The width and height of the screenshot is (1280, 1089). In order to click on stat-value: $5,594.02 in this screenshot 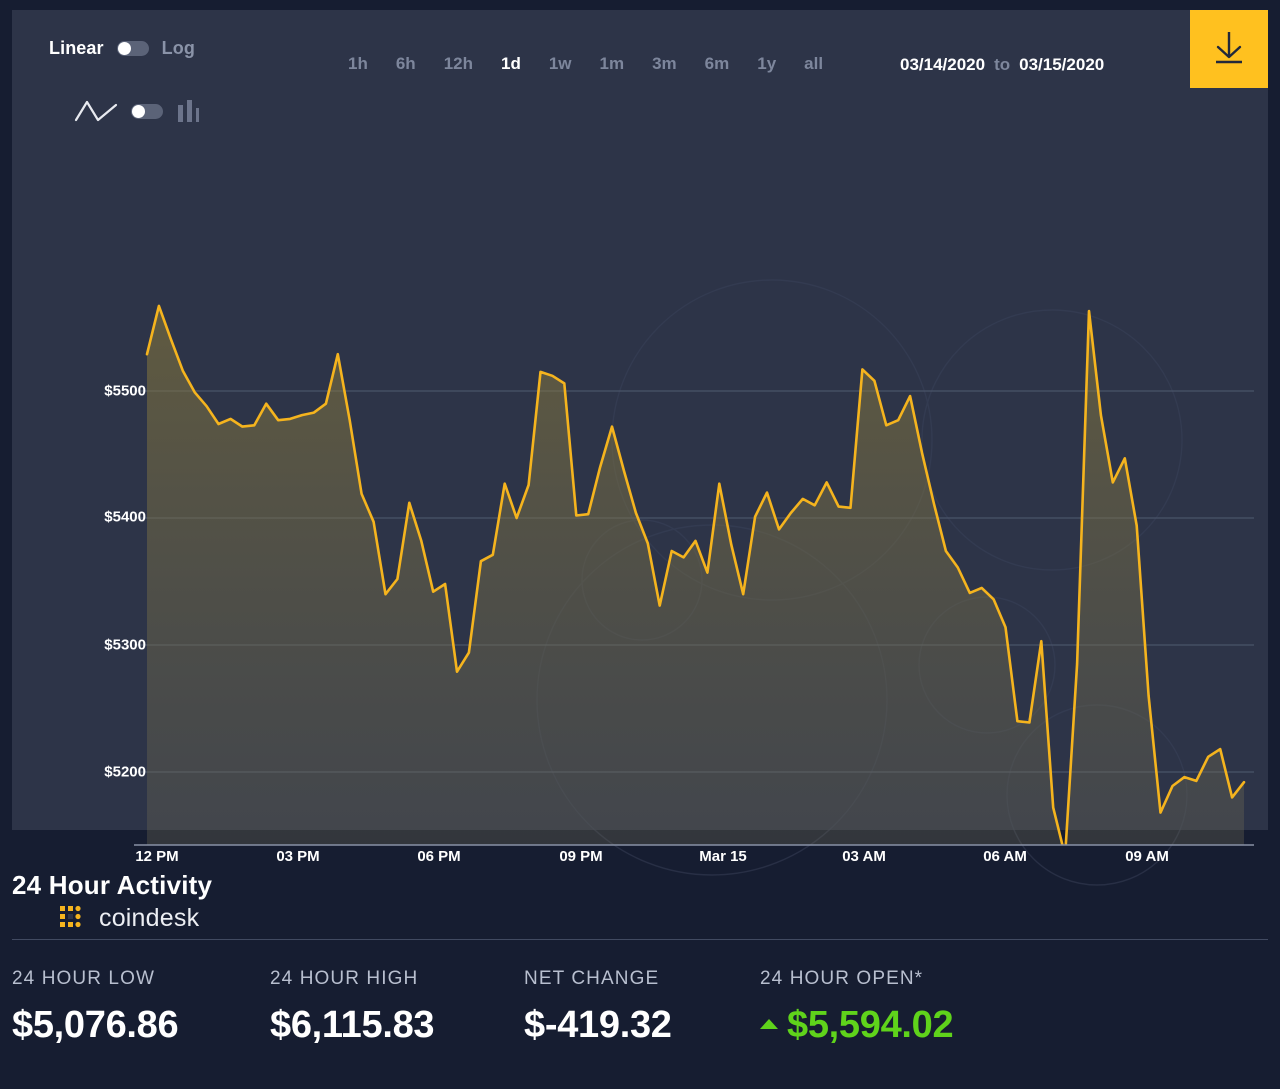, I will do `click(857, 1025)`.